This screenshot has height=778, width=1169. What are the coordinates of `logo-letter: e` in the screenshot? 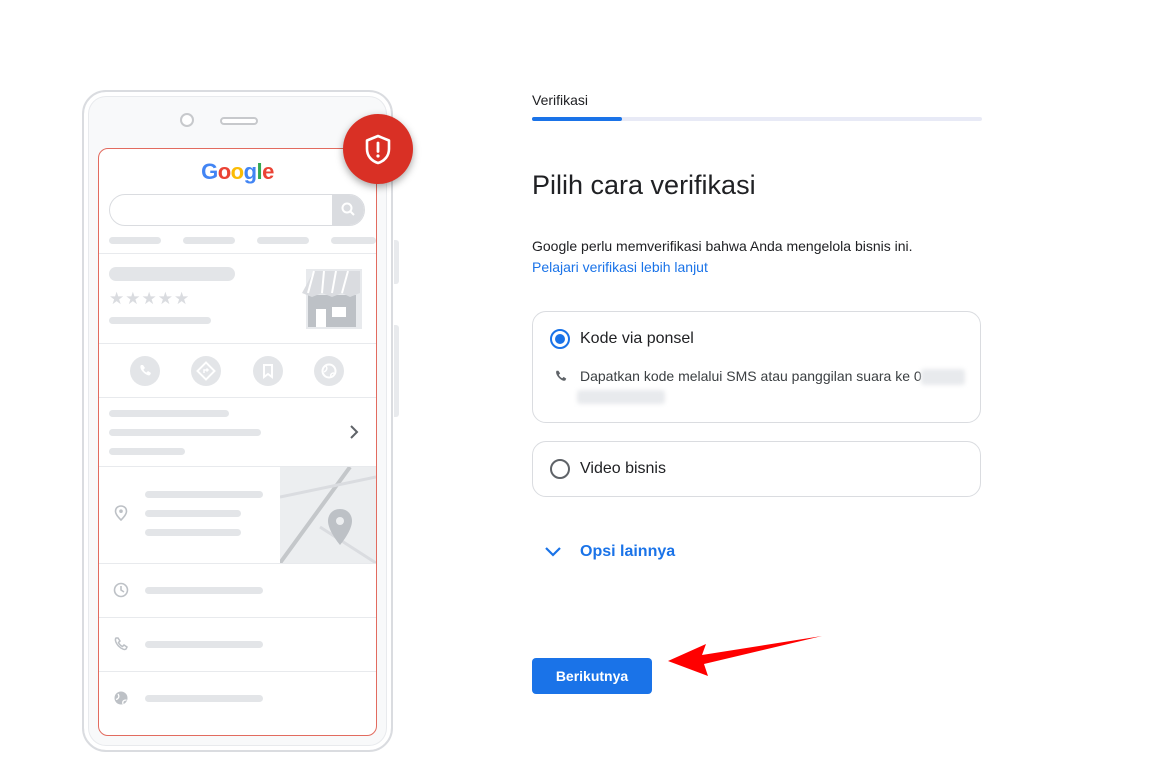 It's located at (268, 171).